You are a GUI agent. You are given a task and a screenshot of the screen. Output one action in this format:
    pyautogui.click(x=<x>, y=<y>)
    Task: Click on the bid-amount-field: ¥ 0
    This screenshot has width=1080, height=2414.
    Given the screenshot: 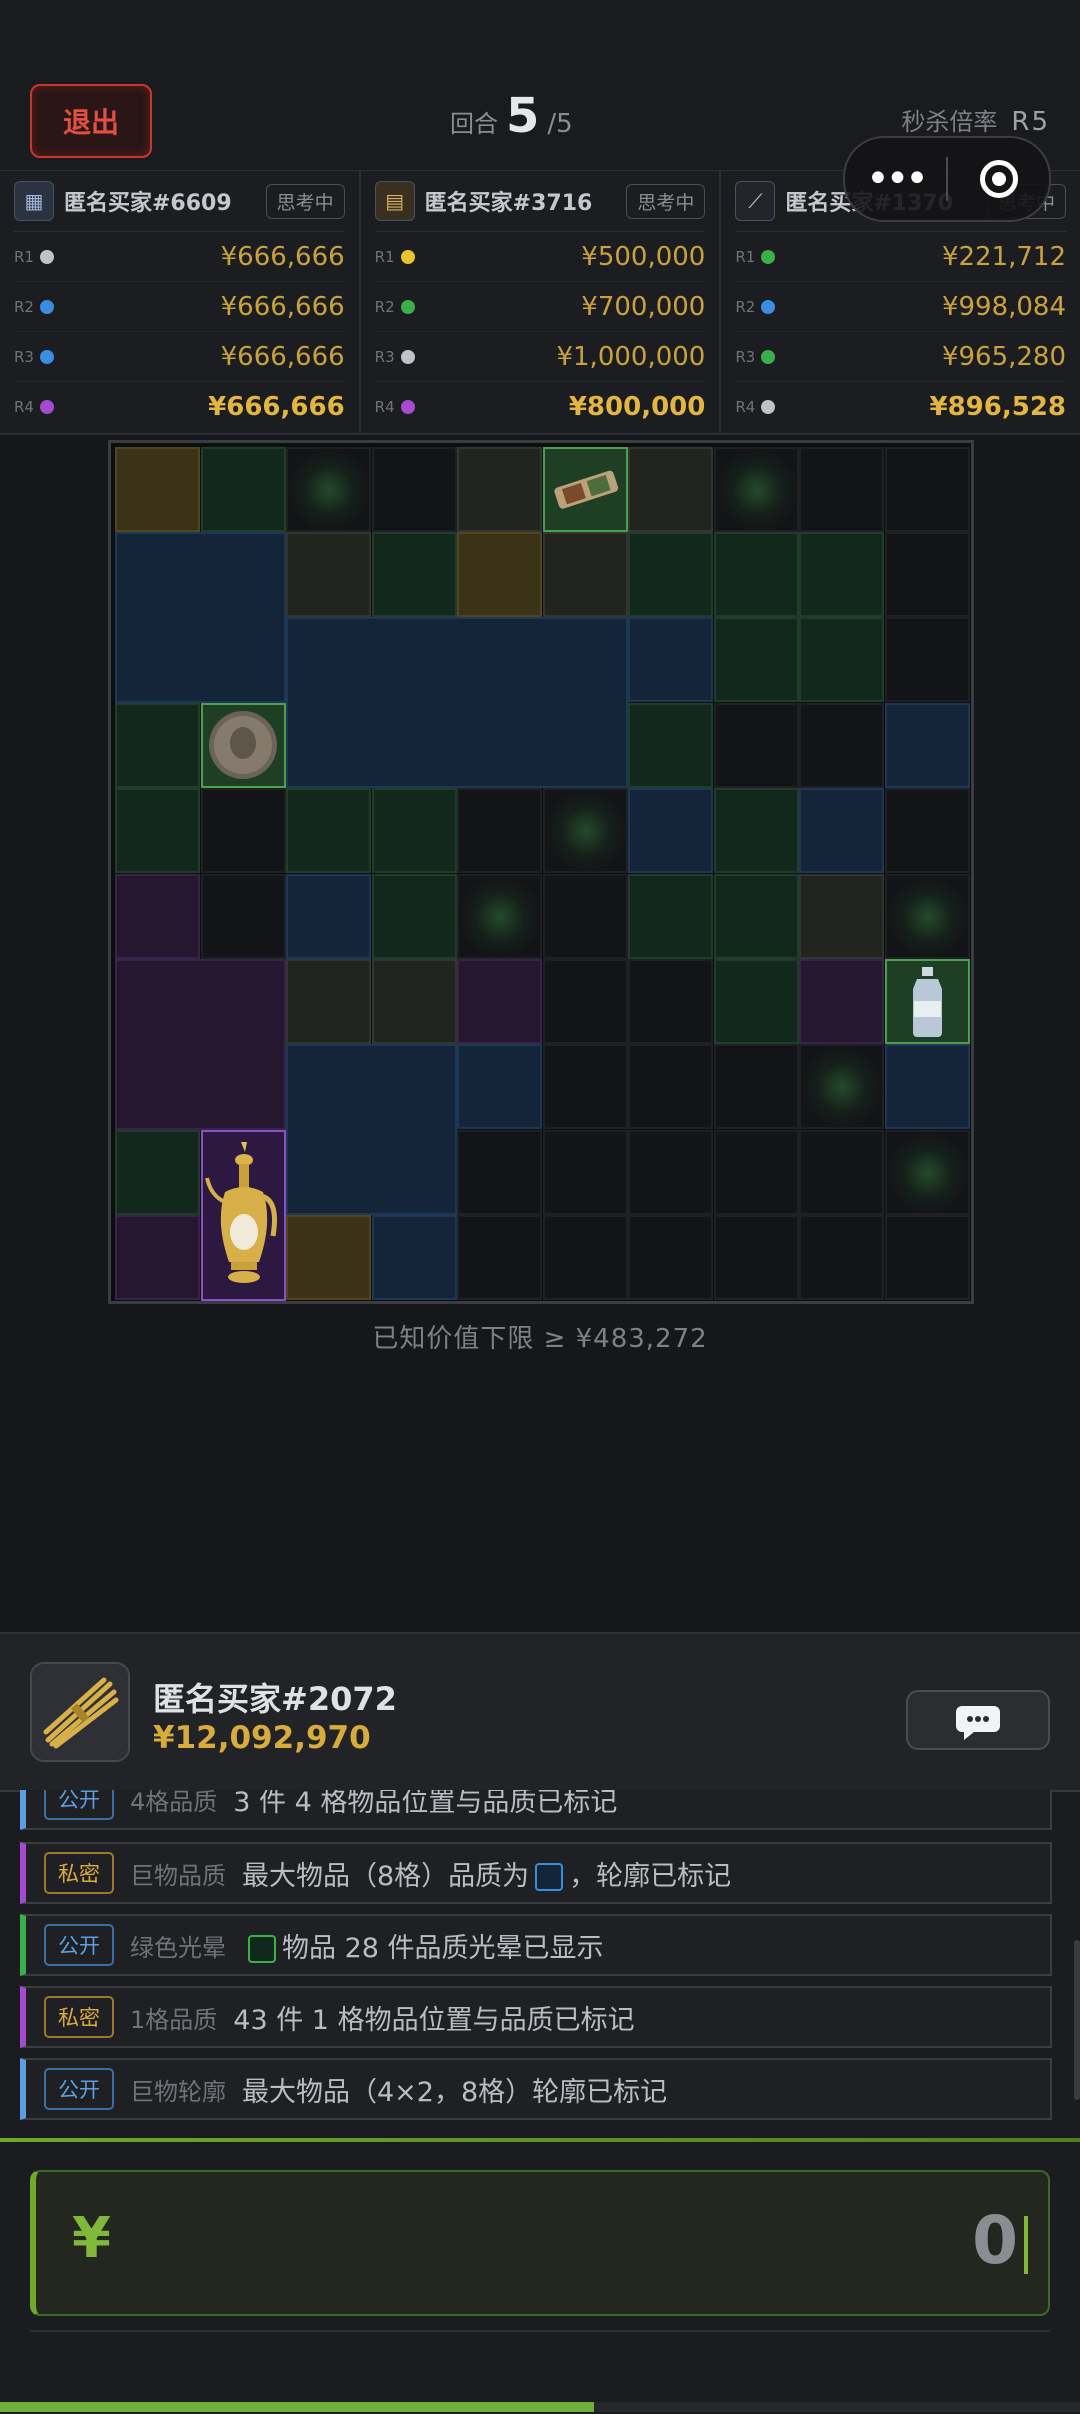 What is the action you would take?
    pyautogui.click(x=540, y=2243)
    